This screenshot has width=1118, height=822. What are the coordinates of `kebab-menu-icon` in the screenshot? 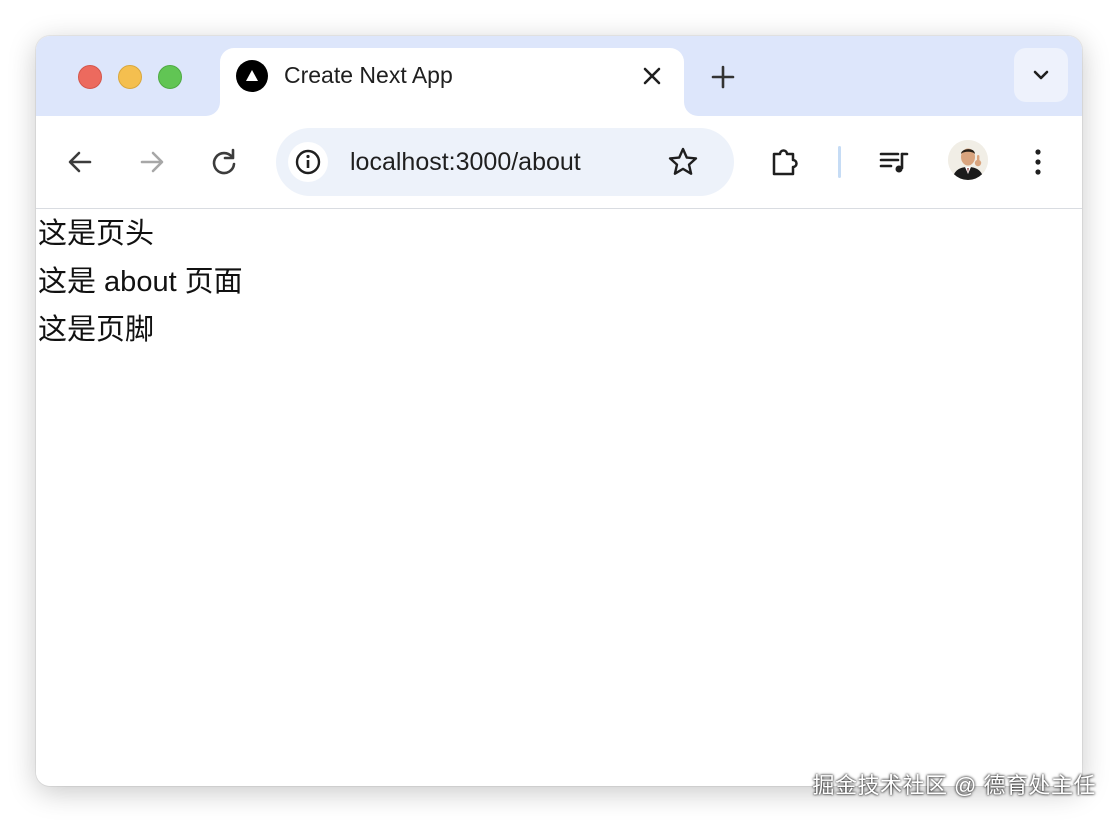 It's located at (1038, 162).